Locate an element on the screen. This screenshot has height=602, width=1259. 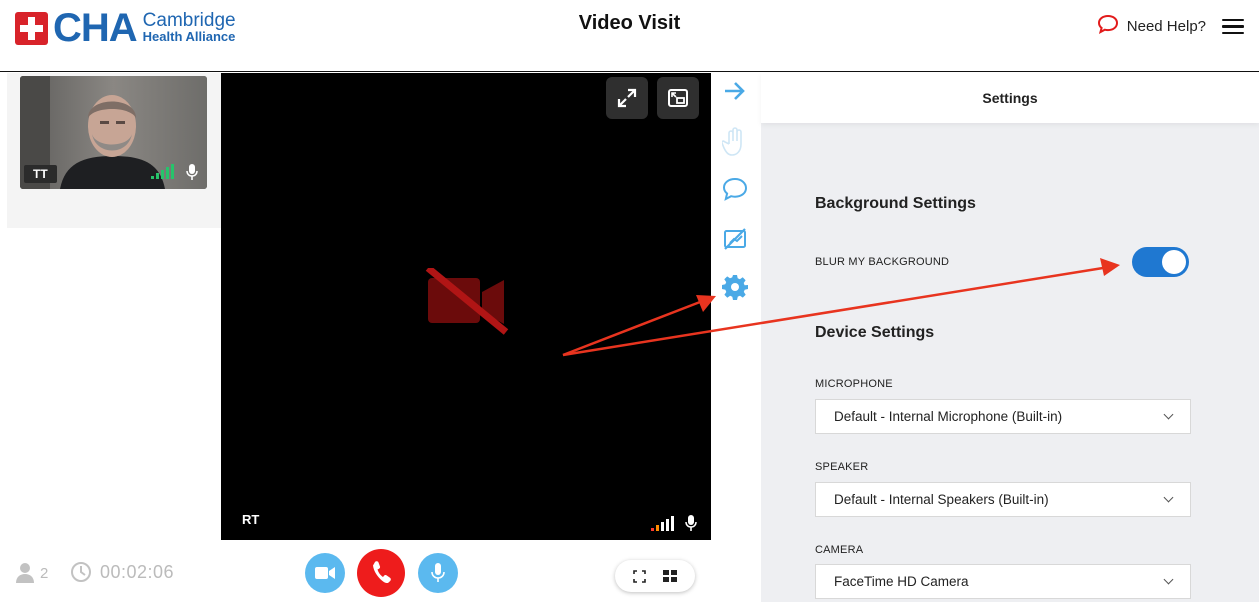
expand-icon is located at coordinates (627, 98).